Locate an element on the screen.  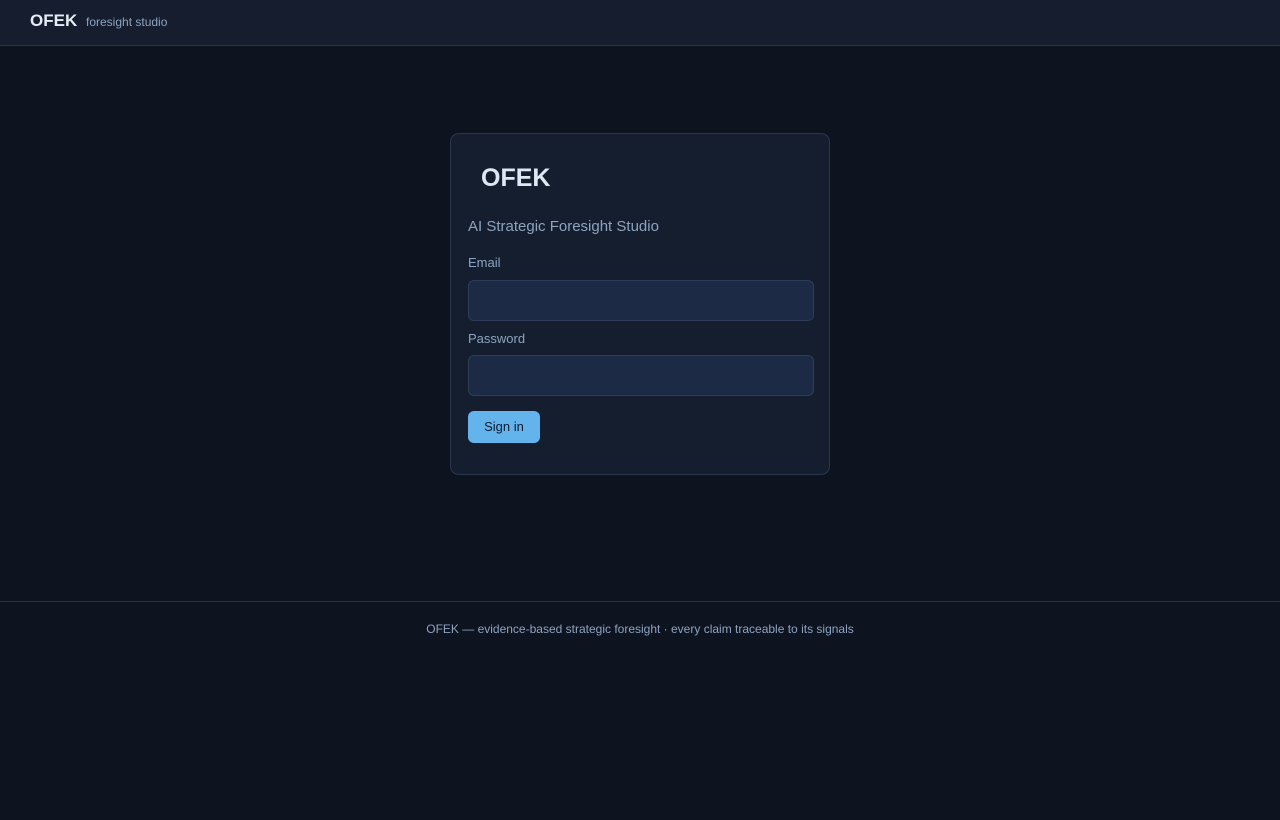
brand-logo: OFEK is located at coordinates (53, 21).